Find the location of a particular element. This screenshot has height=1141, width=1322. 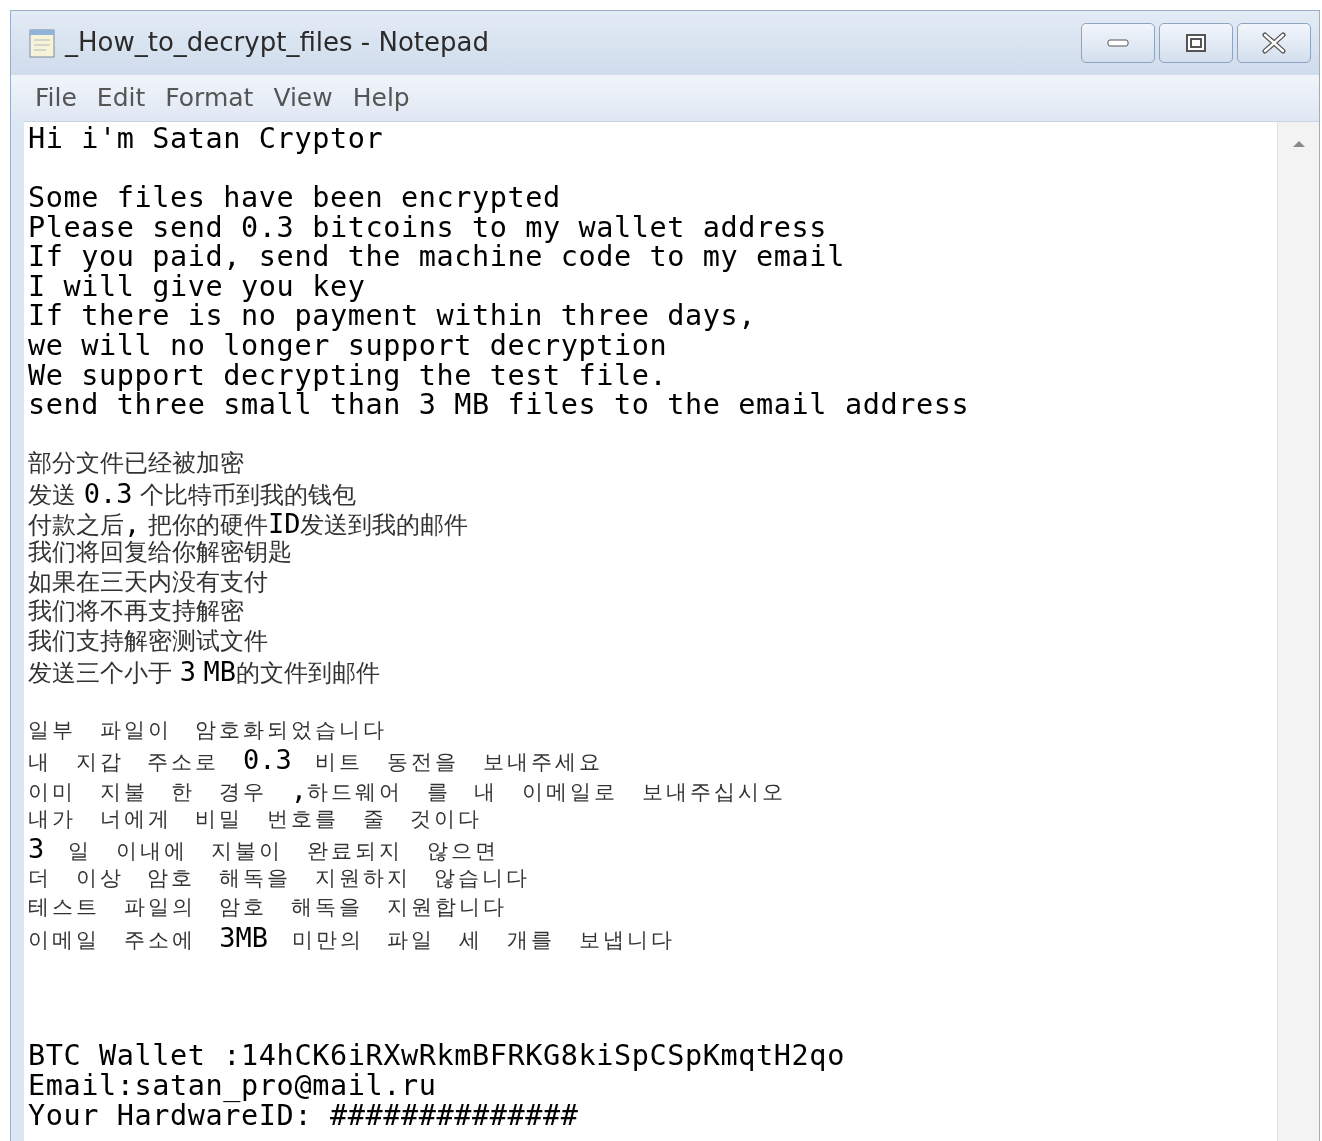

close-button is located at coordinates (1274, 42).